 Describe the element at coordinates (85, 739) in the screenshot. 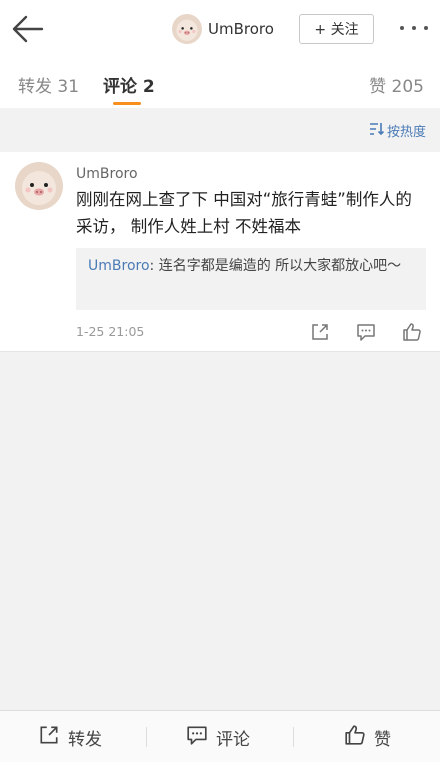

I see `repost-label: 转发` at that location.